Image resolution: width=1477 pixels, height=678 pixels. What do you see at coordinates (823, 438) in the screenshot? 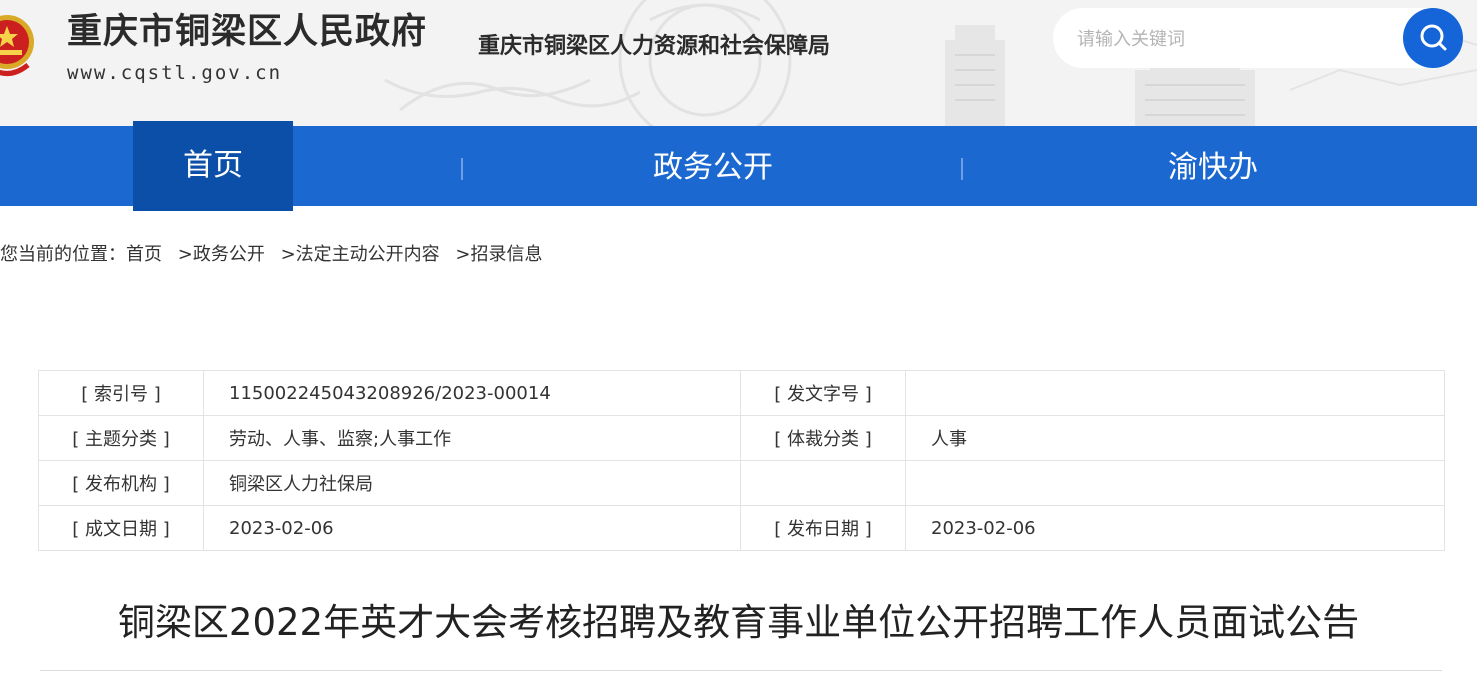
I see `info-label-genre-category: [ 体裁分类 ]` at bounding box center [823, 438].